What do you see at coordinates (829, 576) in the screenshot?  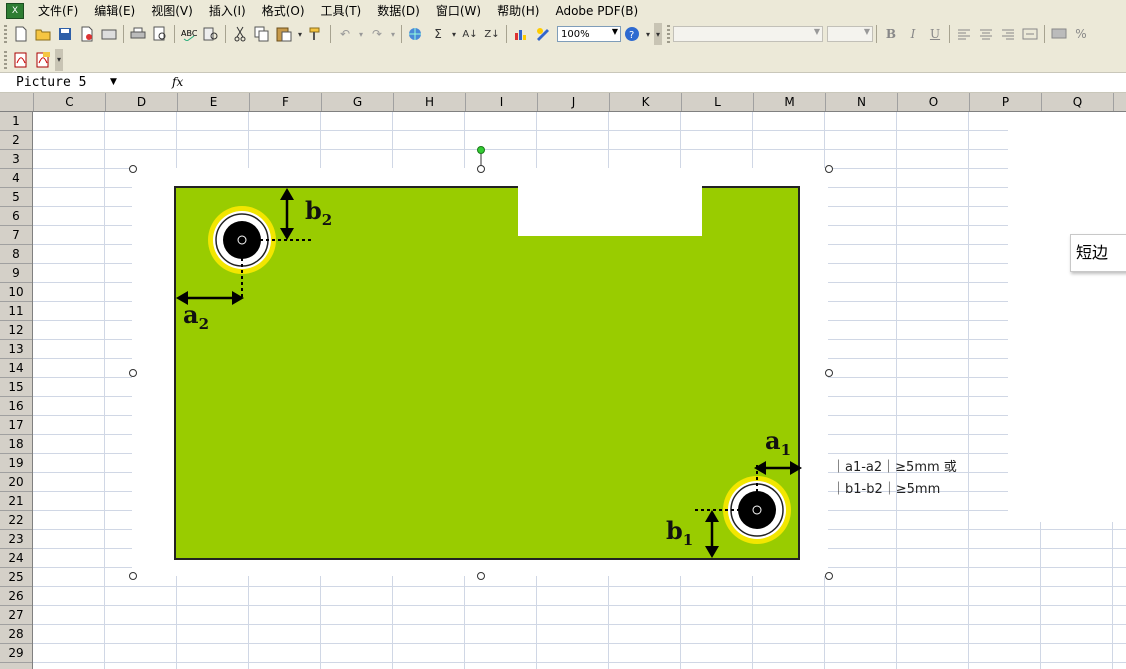 I see `resize-handle-bottom-right` at bounding box center [829, 576].